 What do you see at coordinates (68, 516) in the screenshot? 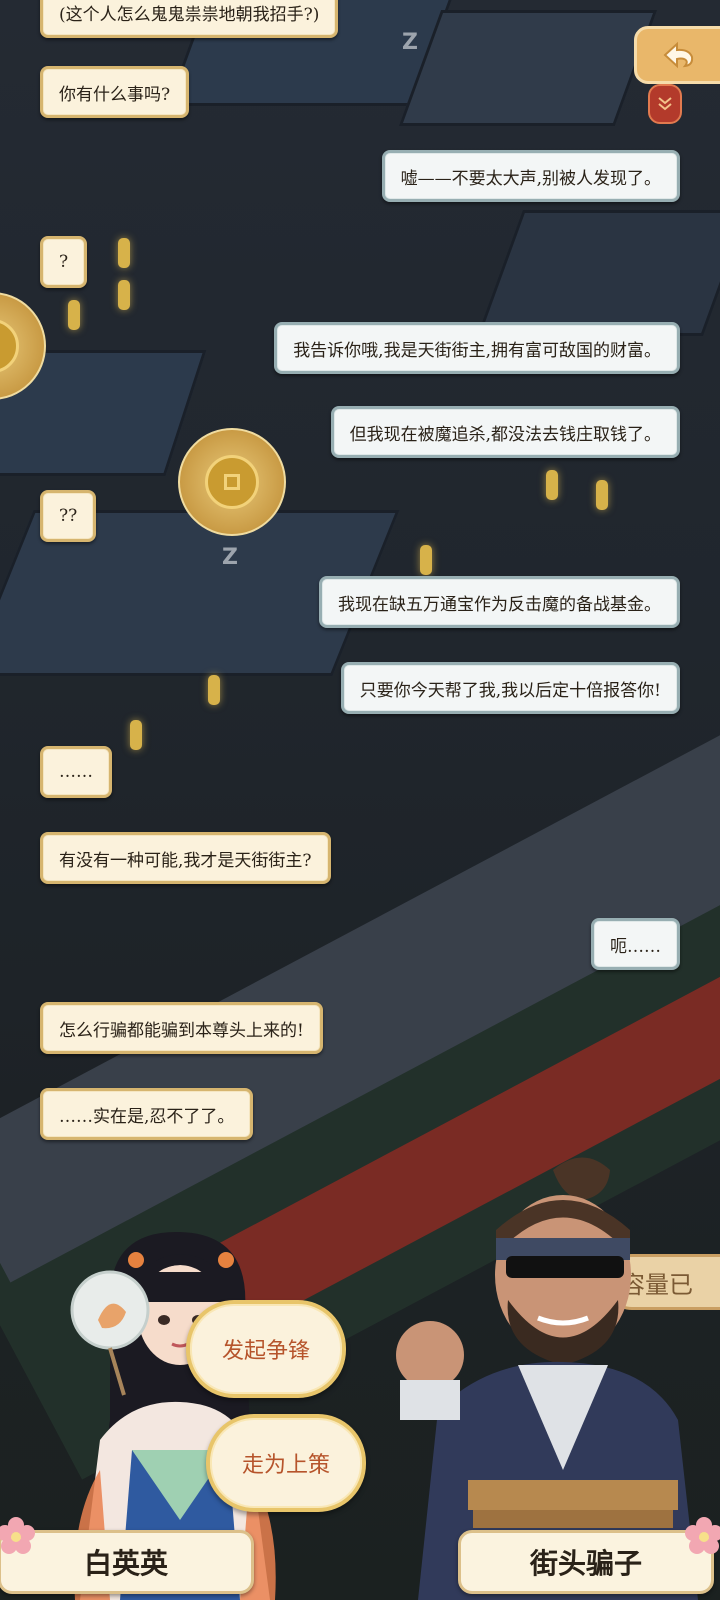
I see `dialogue-bubble-player: ??` at bounding box center [68, 516].